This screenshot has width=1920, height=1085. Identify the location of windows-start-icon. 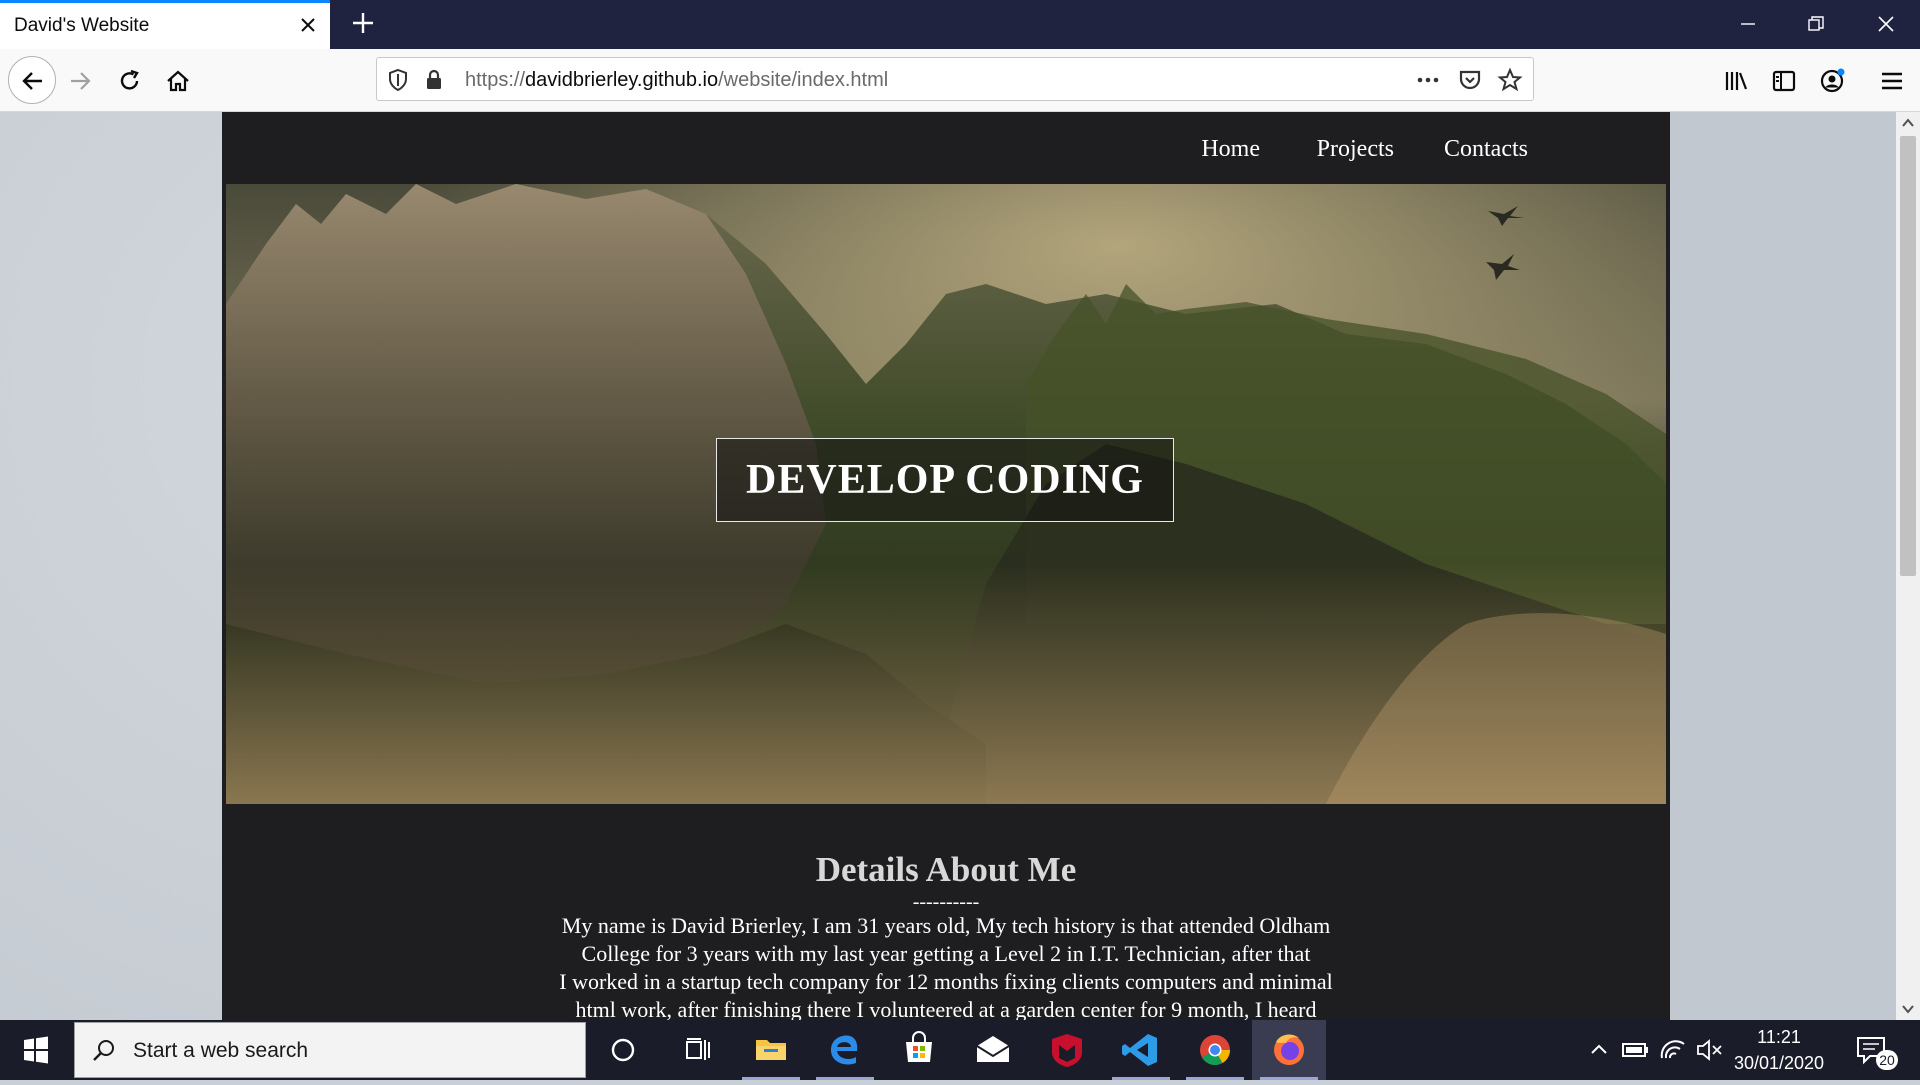
(36, 1050).